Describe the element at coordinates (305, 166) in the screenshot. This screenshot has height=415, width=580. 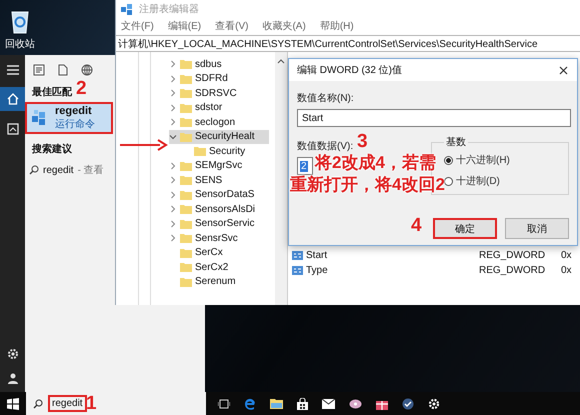
I see `text-field: 2` at that location.